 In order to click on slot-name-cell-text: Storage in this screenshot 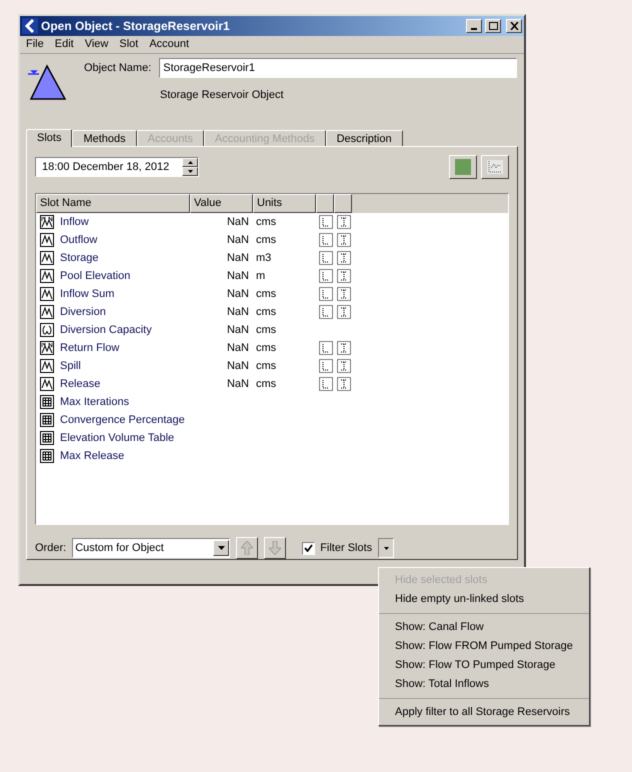, I will do `click(79, 258)`.